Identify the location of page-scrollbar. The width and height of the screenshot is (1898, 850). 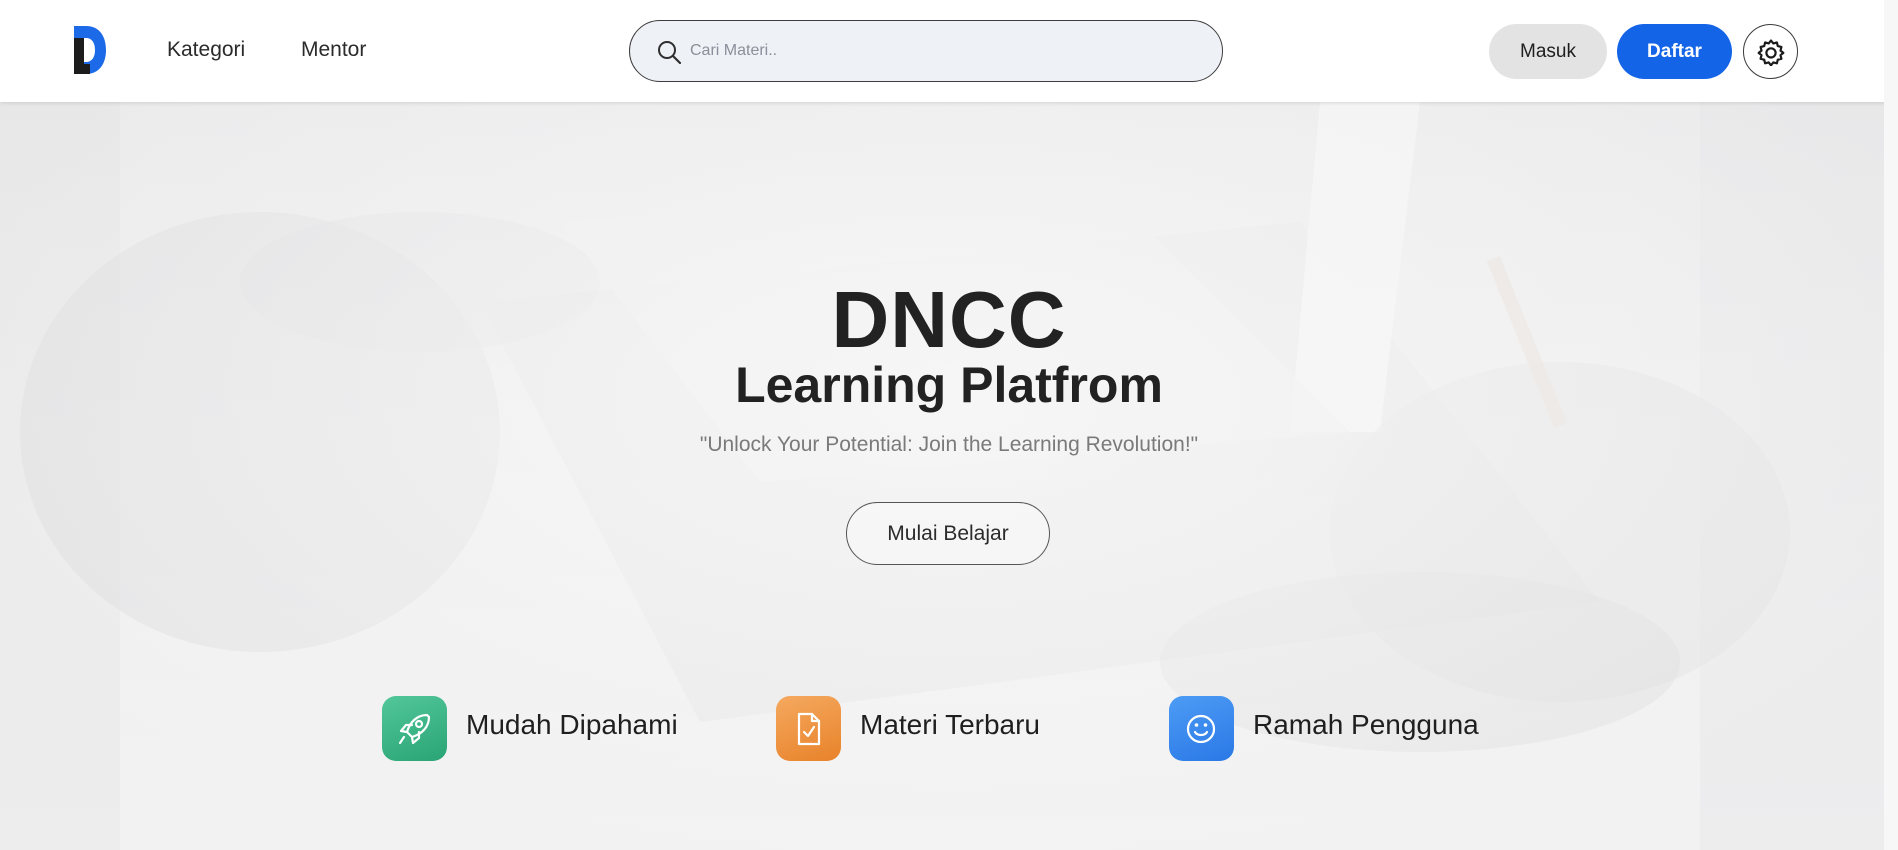
(1891, 425).